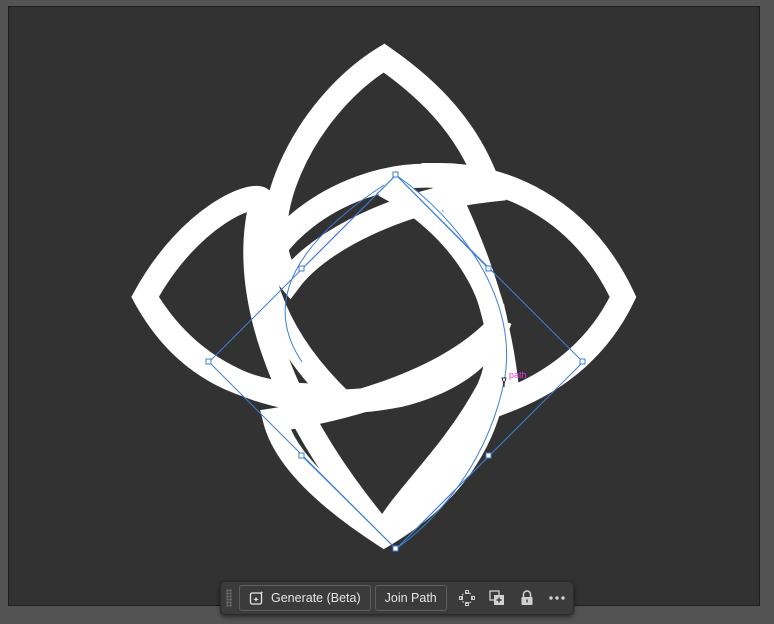 The width and height of the screenshot is (774, 624). I want to click on join-path-button: Join Path, so click(410, 598).